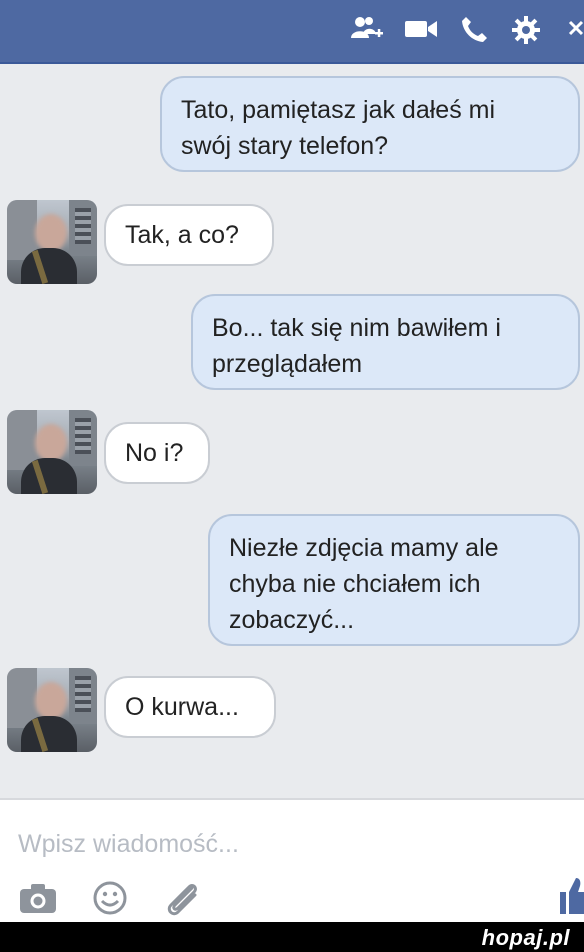 The width and height of the screenshot is (584, 952). What do you see at coordinates (364, 548) in the screenshot?
I see `message-line: Niezłe zdjęcia mamy ale` at bounding box center [364, 548].